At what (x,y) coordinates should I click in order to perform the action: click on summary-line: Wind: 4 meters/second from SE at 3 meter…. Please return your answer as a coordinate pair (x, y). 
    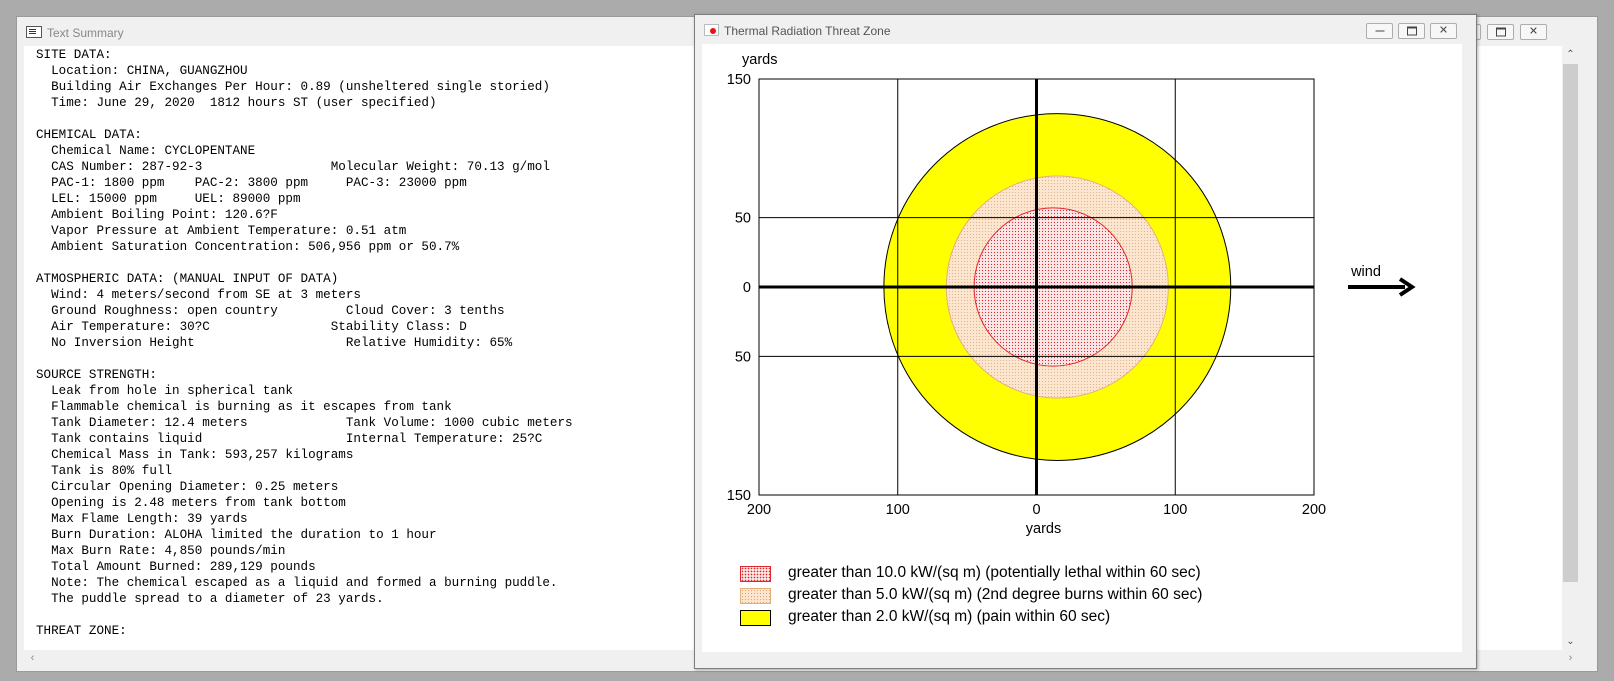
    Looking at the image, I should click on (198, 295).